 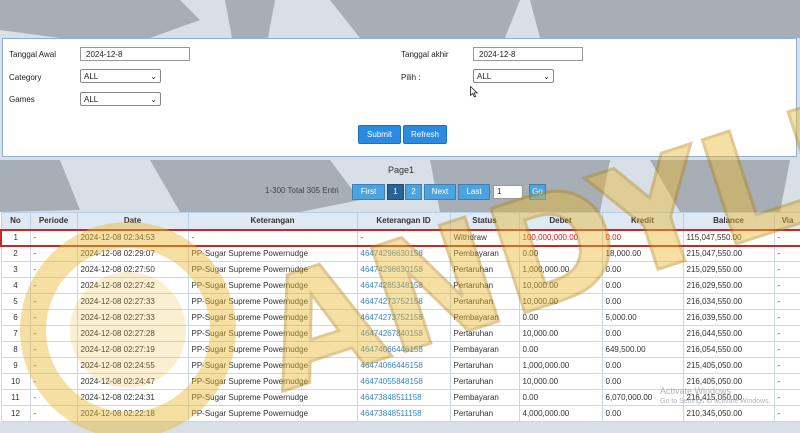 What do you see at coordinates (508, 192) in the screenshot?
I see `page-number-input: 1` at bounding box center [508, 192].